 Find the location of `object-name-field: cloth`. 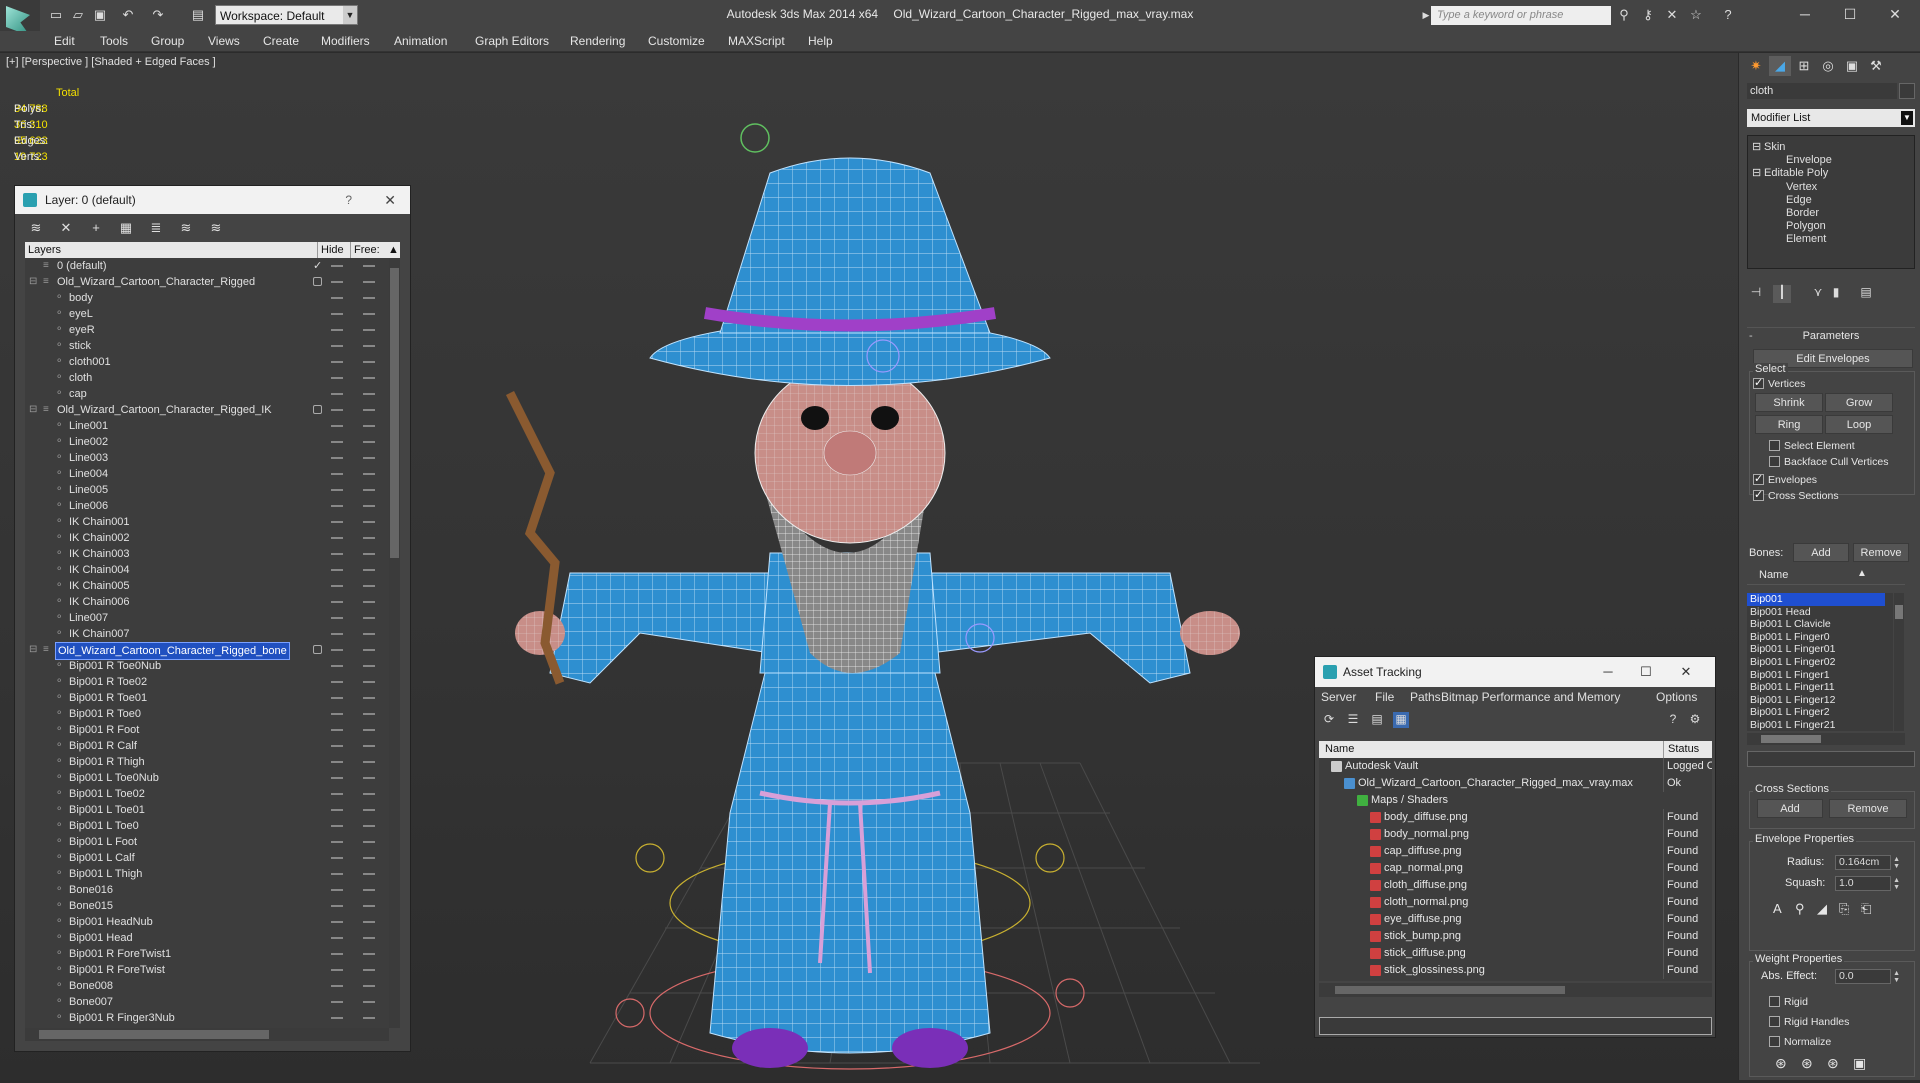

object-name-field: cloth is located at coordinates (1822, 91).